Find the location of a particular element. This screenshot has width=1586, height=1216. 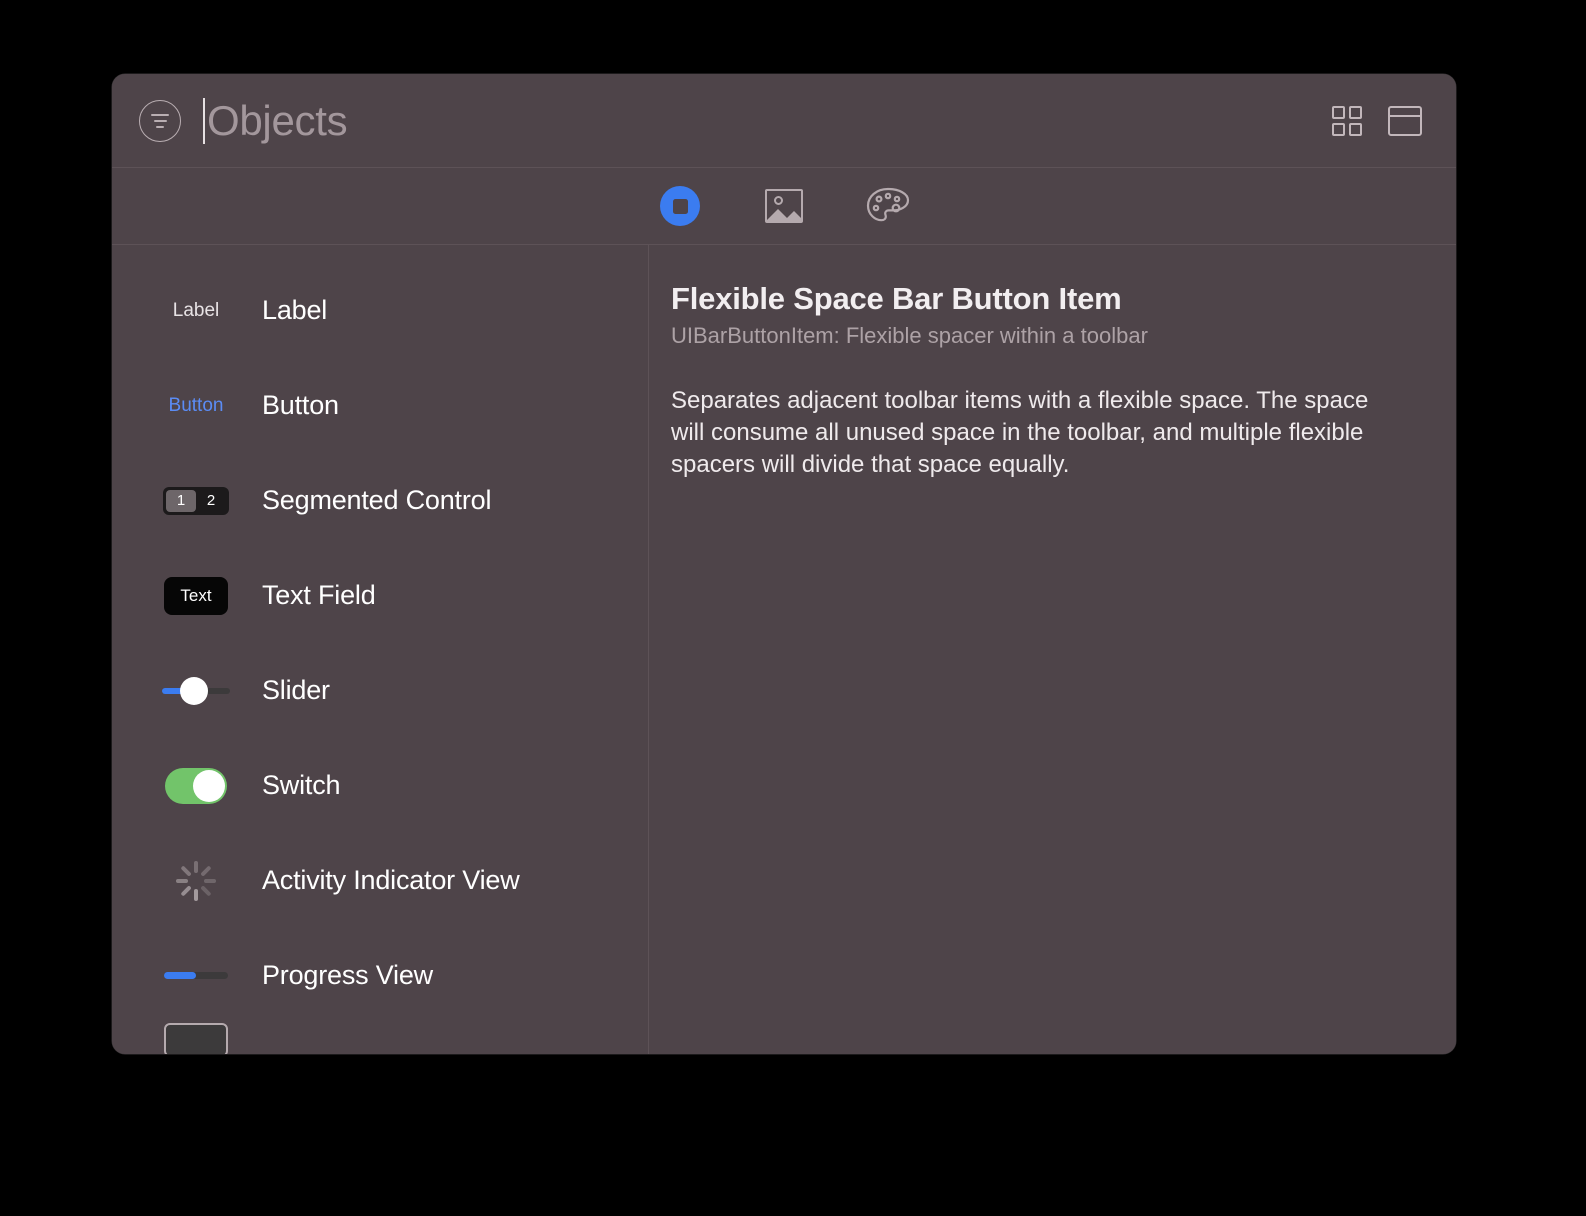

partial-control-preview is located at coordinates (196, 1038).